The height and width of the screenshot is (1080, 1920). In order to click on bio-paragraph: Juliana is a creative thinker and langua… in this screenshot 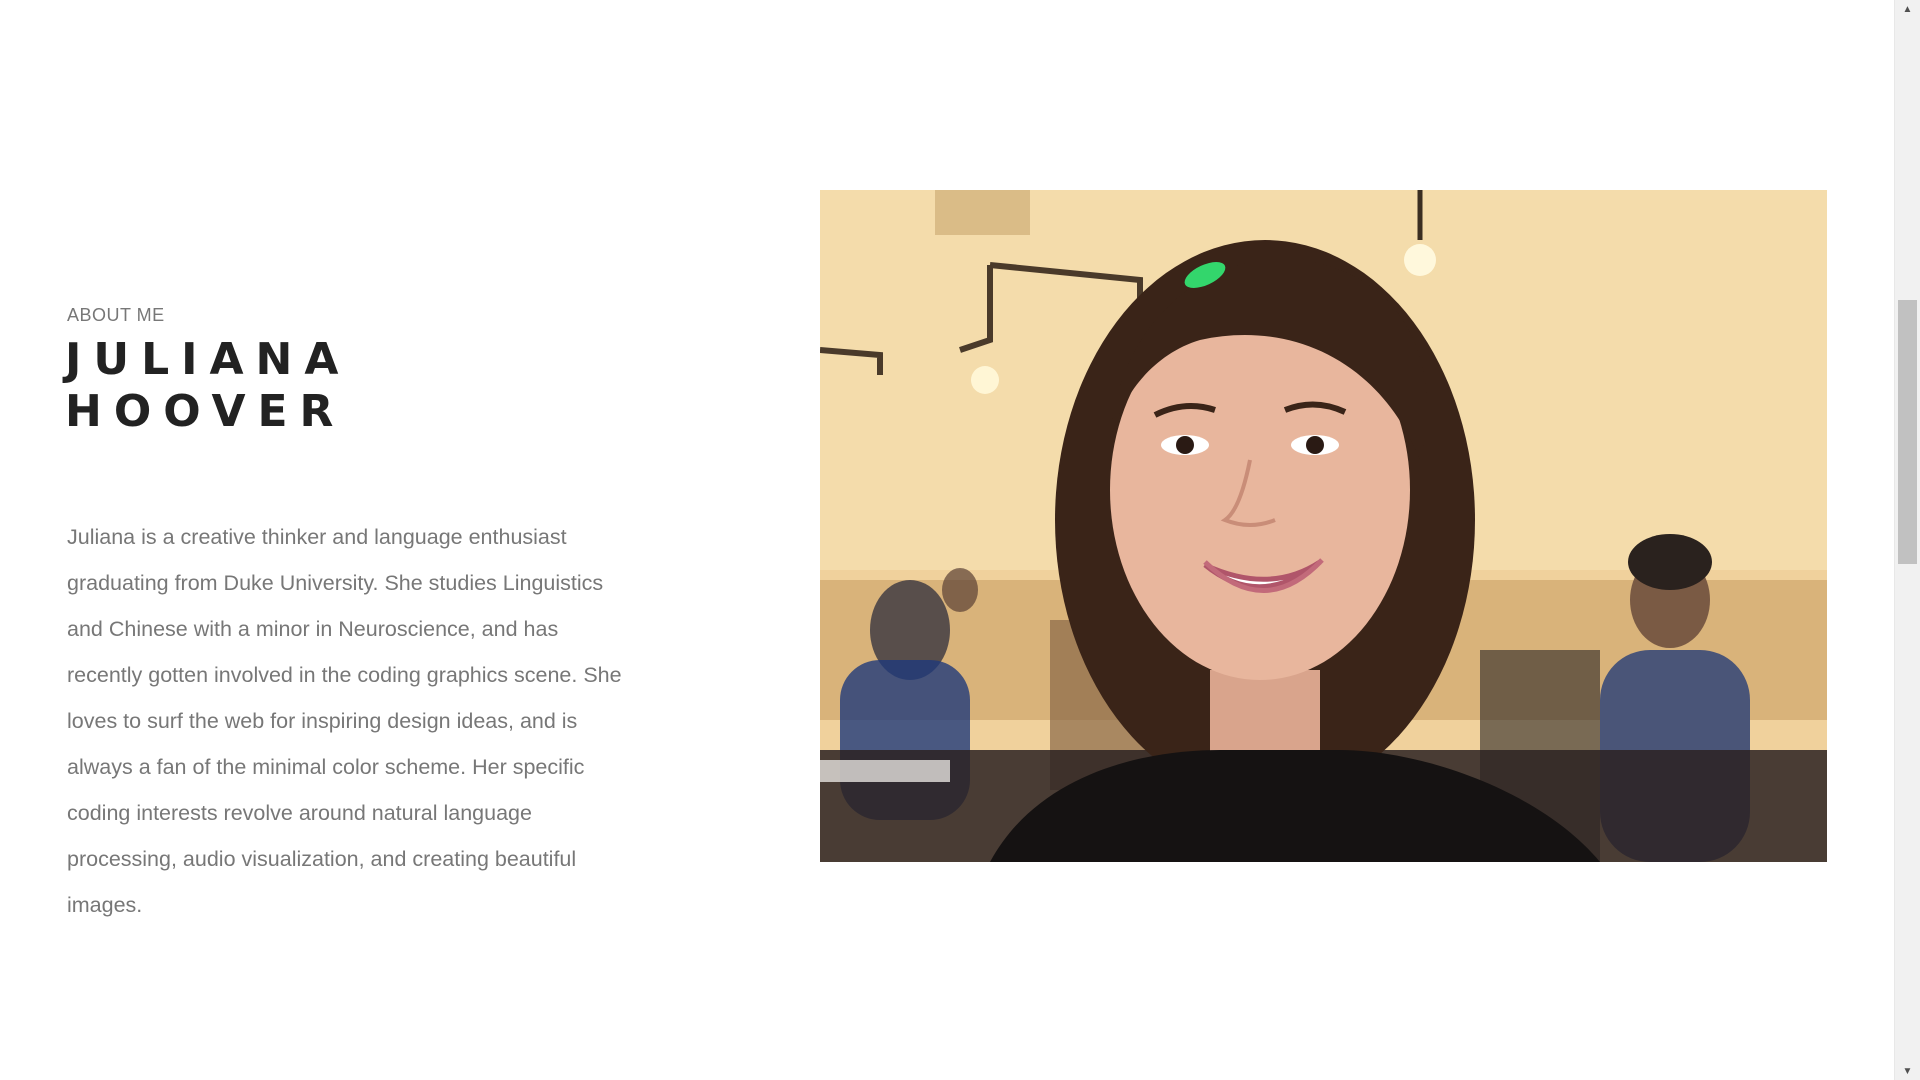, I will do `click(344, 721)`.